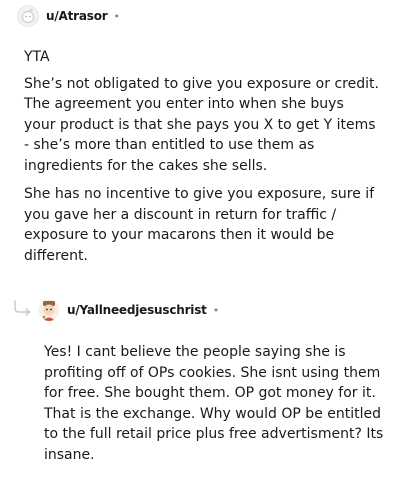  Describe the element at coordinates (23, 310) in the screenshot. I see `reply-arrow-icon` at that location.